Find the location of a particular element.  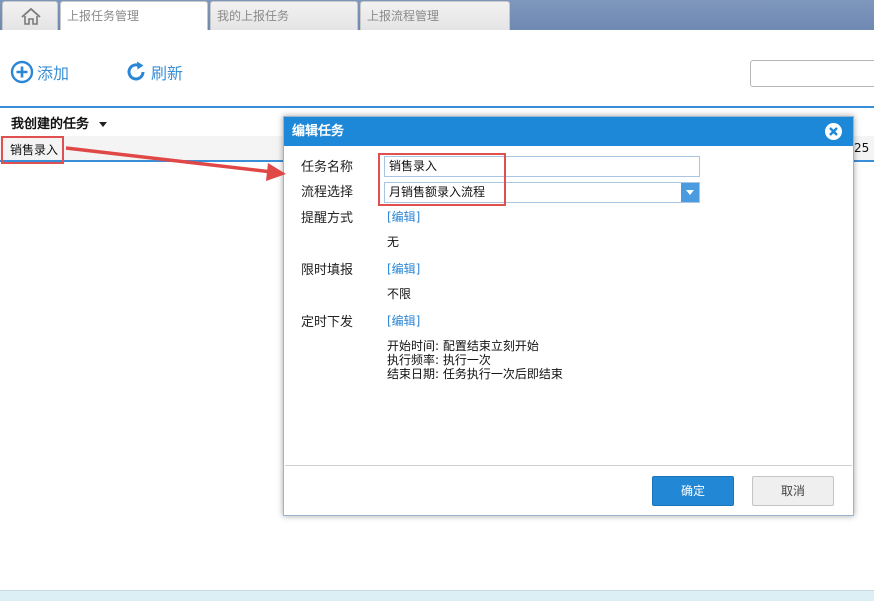

schedule-end-line: 结束日期: 任务执行一次后即结束 is located at coordinates (475, 374).